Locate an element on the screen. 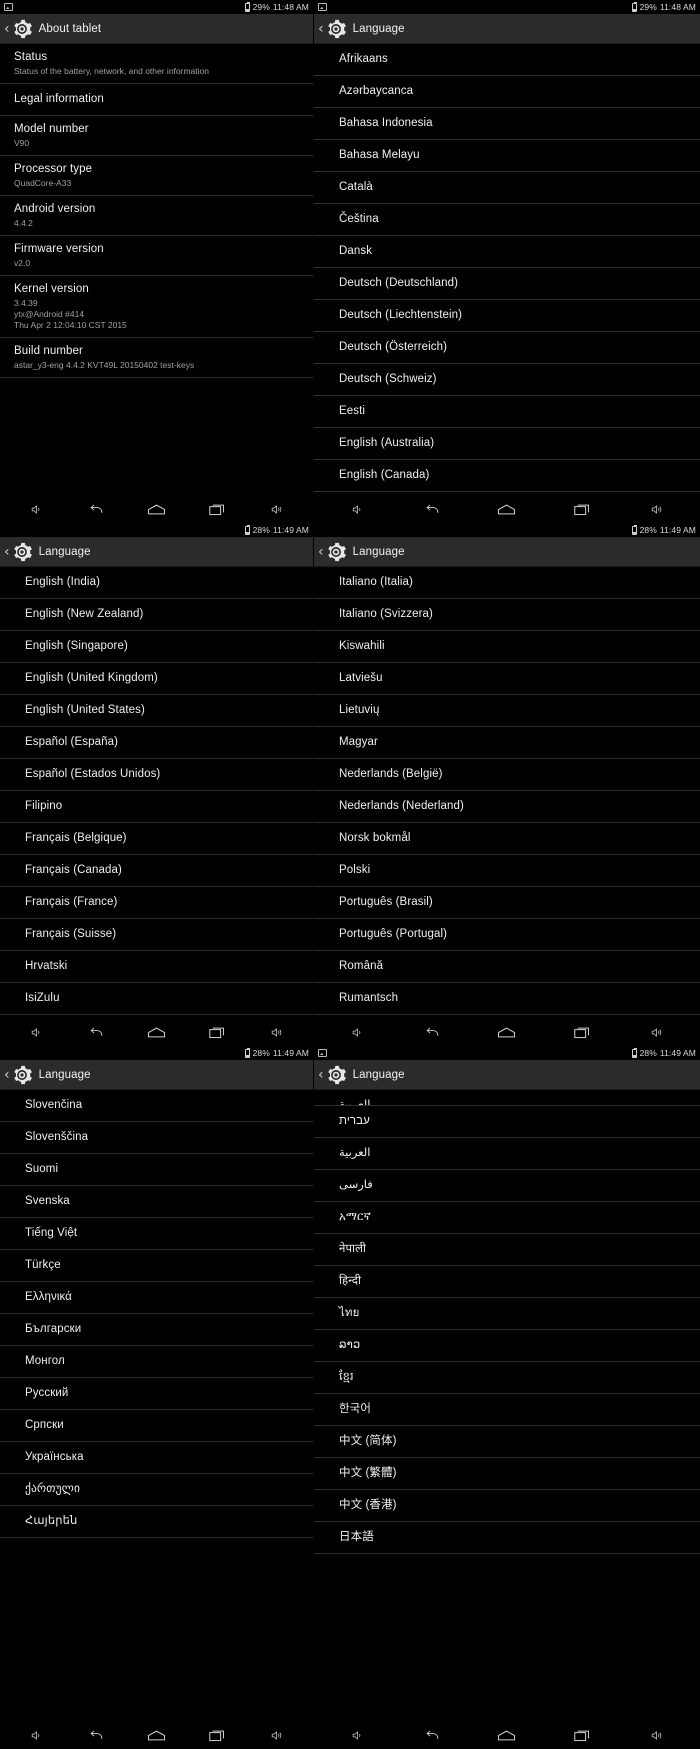  list-item: Dansk is located at coordinates (507, 252).